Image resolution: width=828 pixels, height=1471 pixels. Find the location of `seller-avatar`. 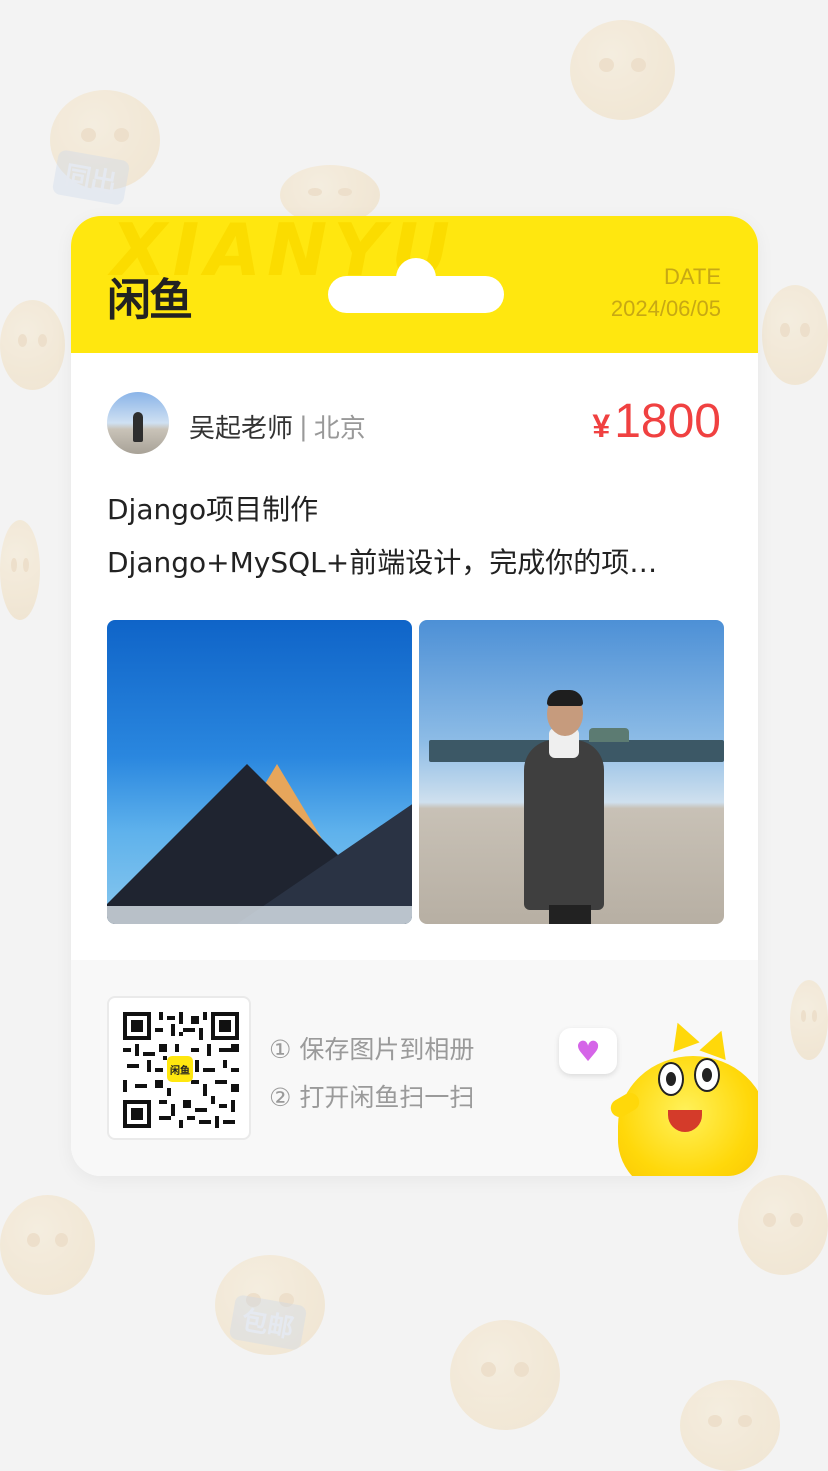

seller-avatar is located at coordinates (138, 423).